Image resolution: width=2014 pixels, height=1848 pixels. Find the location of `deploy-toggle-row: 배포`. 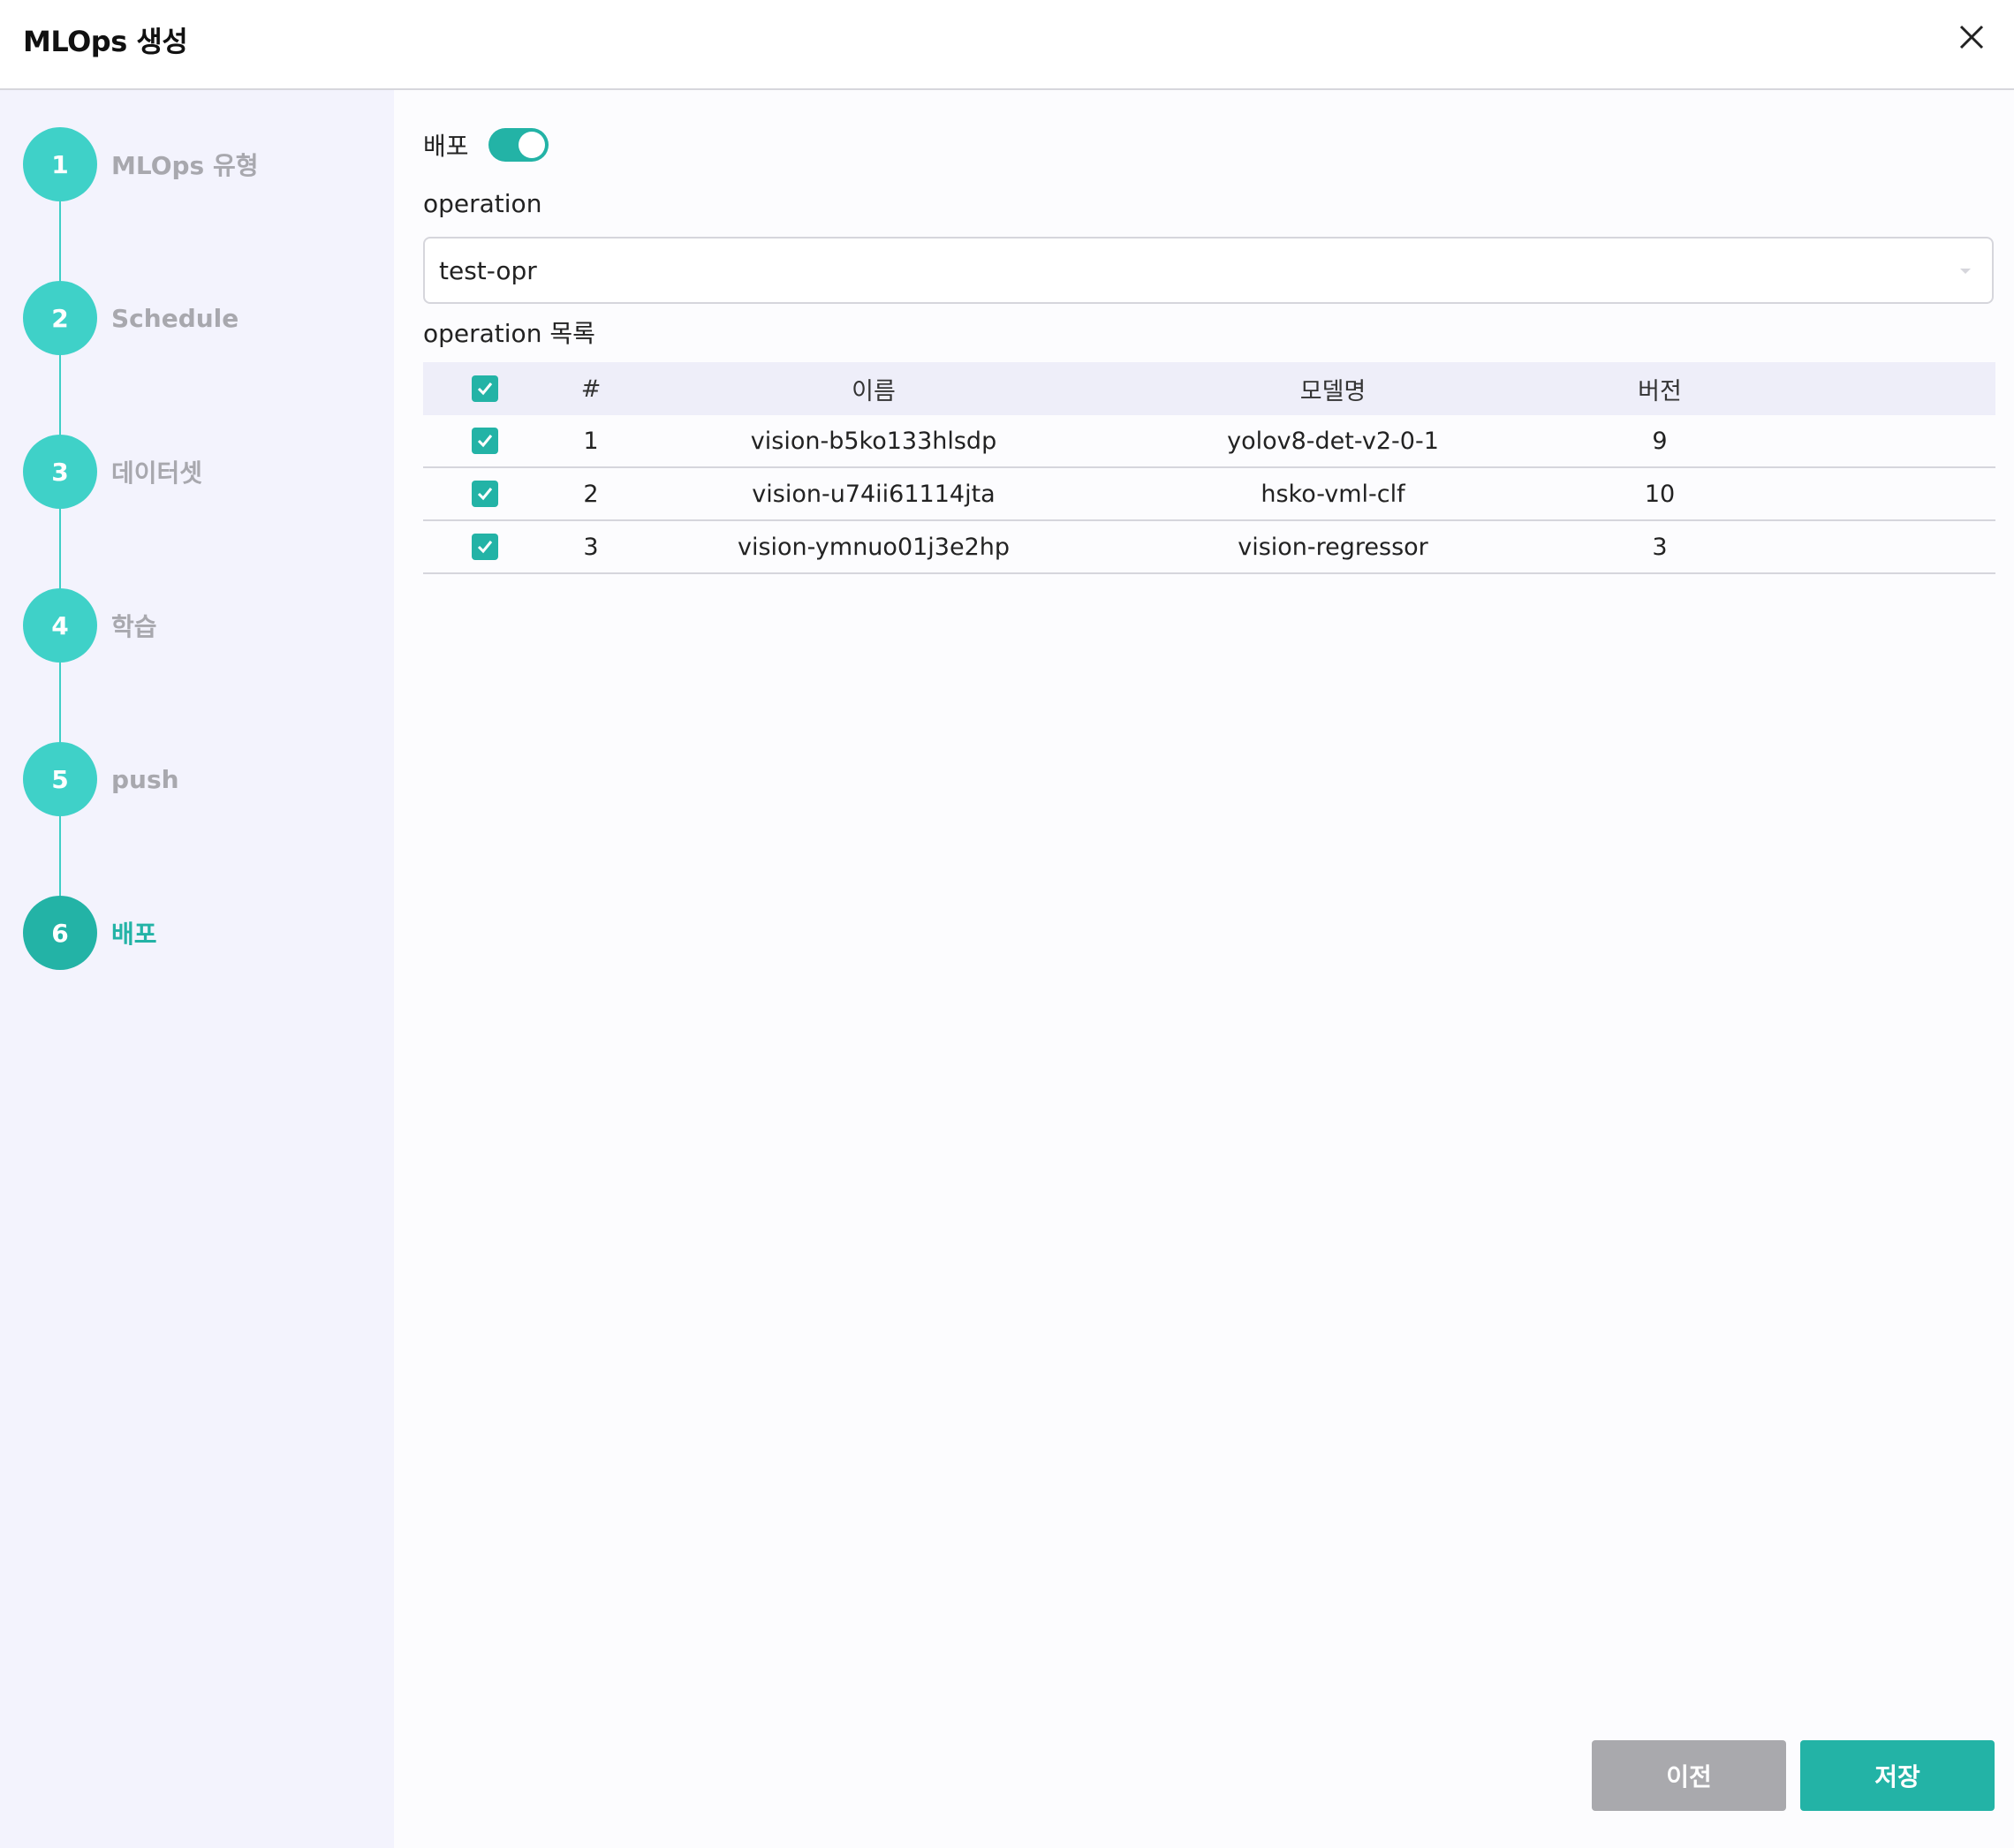

deploy-toggle-row: 배포 is located at coordinates (486, 144).